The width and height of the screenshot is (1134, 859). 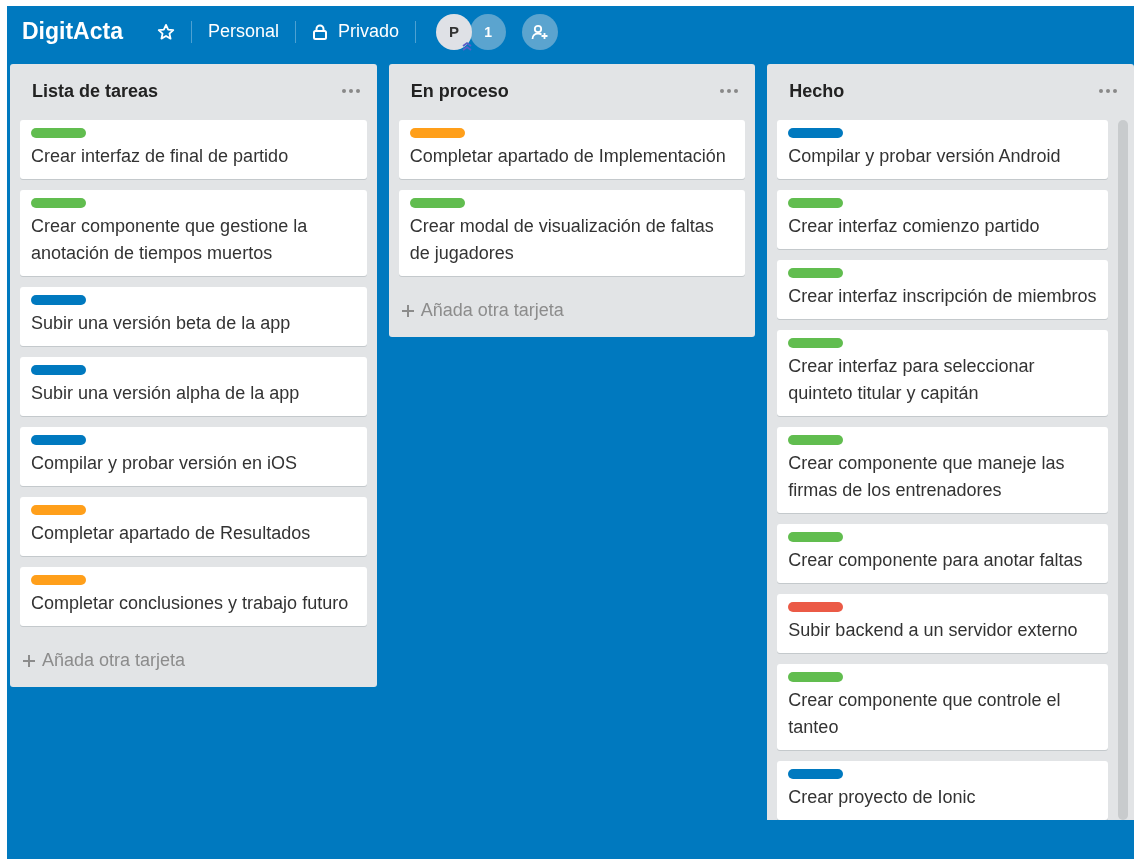 I want to click on board-title: DigitActa, so click(x=72, y=31).